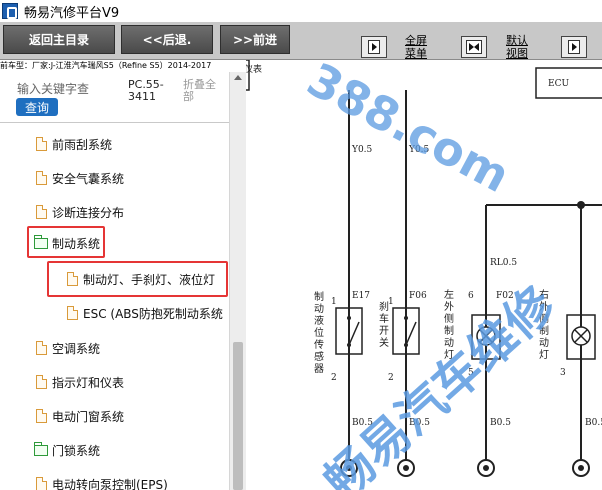 The image size is (602, 490). Describe the element at coordinates (88, 212) in the screenshot. I see `tree-item-label: 诊断连接分布` at that location.